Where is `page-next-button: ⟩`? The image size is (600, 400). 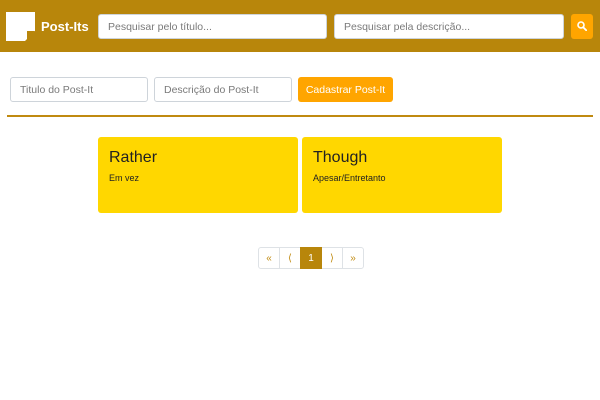 page-next-button: ⟩ is located at coordinates (332, 258).